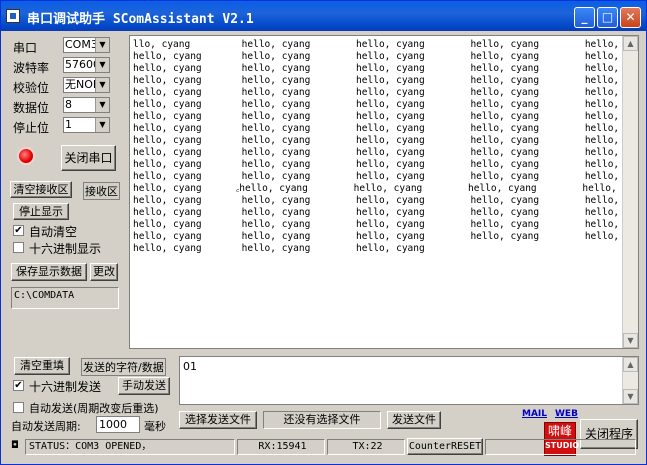 The width and height of the screenshot is (647, 465). Describe the element at coordinates (18, 385) in the screenshot. I see `hex-send-checkbox: ✔` at that location.